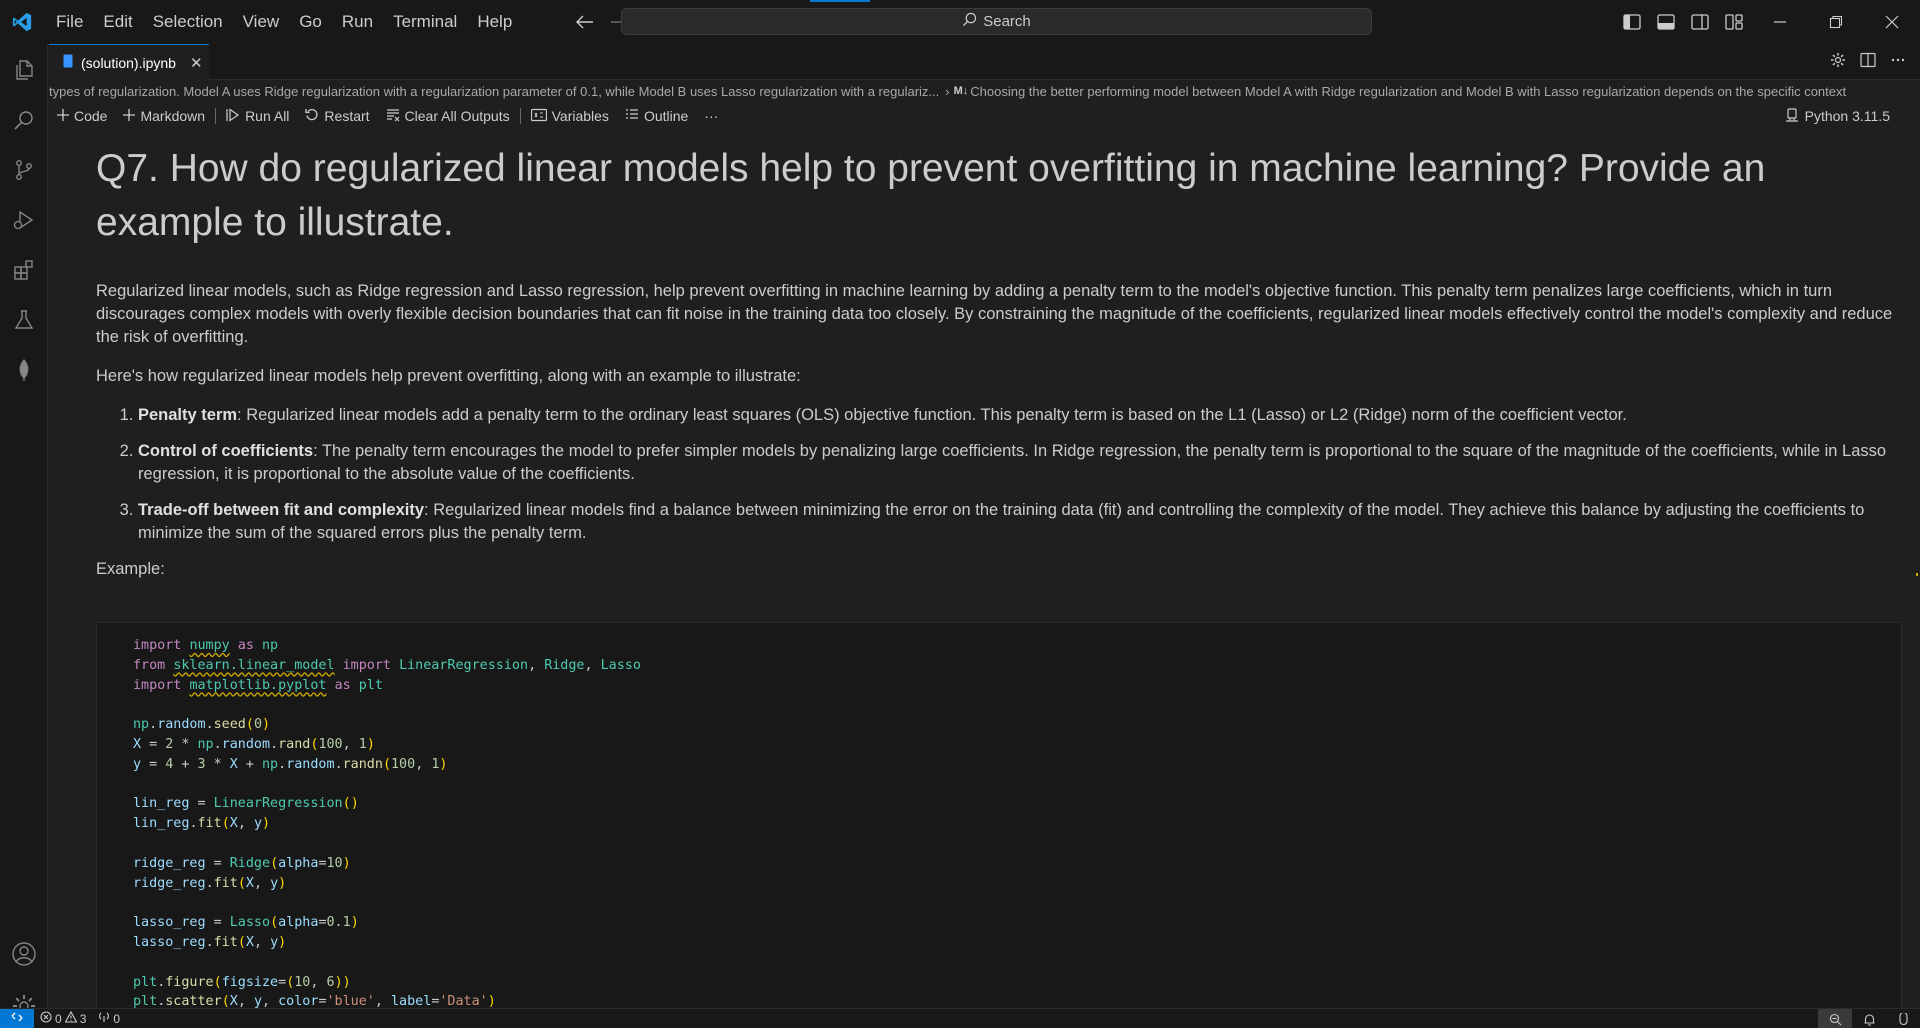 The width and height of the screenshot is (1920, 1028). I want to click on code-line: import numpy as np, so click(206, 645).